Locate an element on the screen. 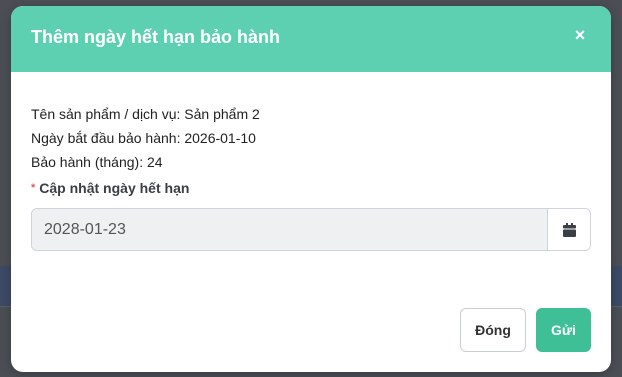  expiry-date-input is located at coordinates (289, 229).